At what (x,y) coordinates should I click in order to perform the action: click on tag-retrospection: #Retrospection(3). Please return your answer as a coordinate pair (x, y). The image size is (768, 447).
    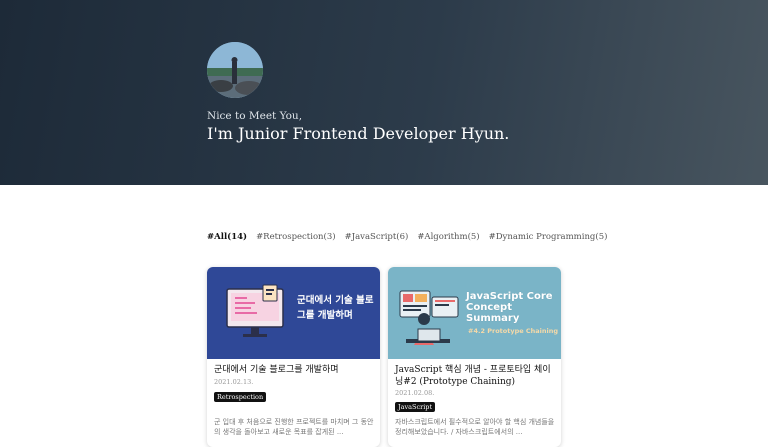
    Looking at the image, I should click on (296, 239).